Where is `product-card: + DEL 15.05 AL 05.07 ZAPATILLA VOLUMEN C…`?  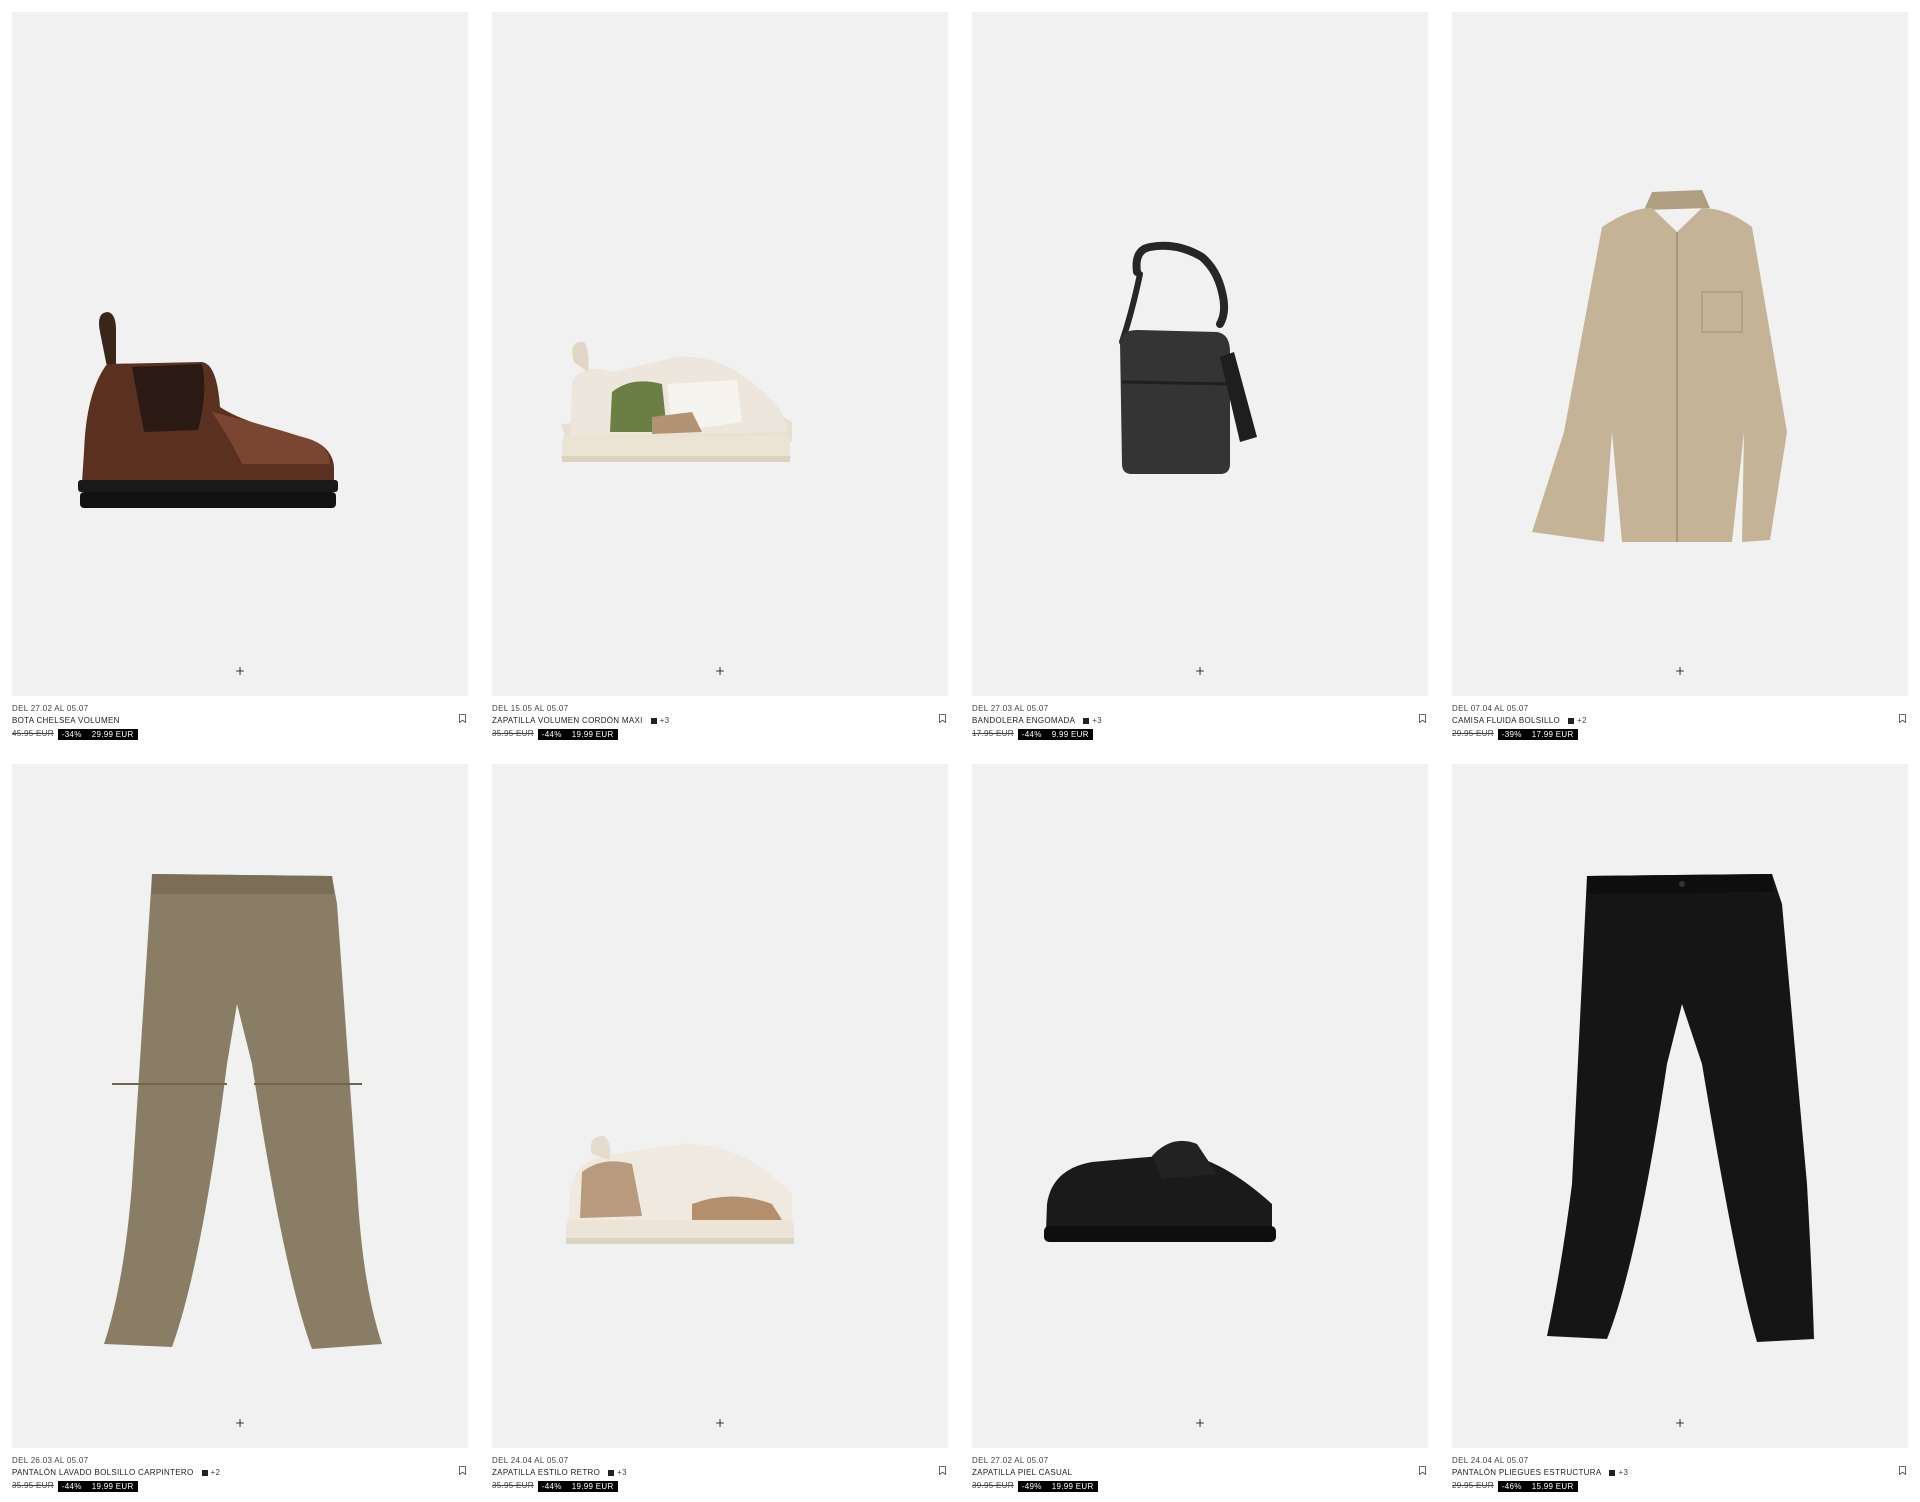 product-card: + DEL 15.05 AL 05.07 ZAPATILLA VOLUMEN C… is located at coordinates (720, 380).